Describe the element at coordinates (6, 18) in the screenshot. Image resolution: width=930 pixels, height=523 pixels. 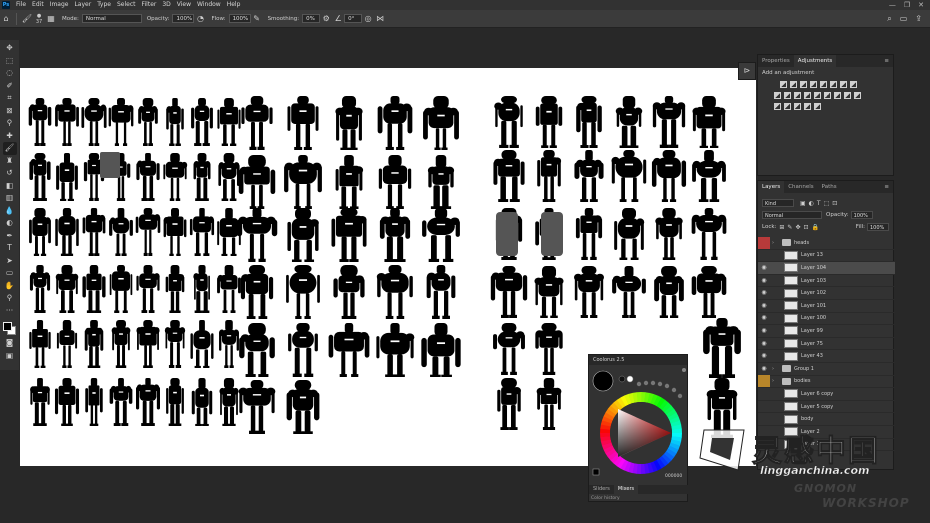
I see `home-icon: ⌂` at that location.